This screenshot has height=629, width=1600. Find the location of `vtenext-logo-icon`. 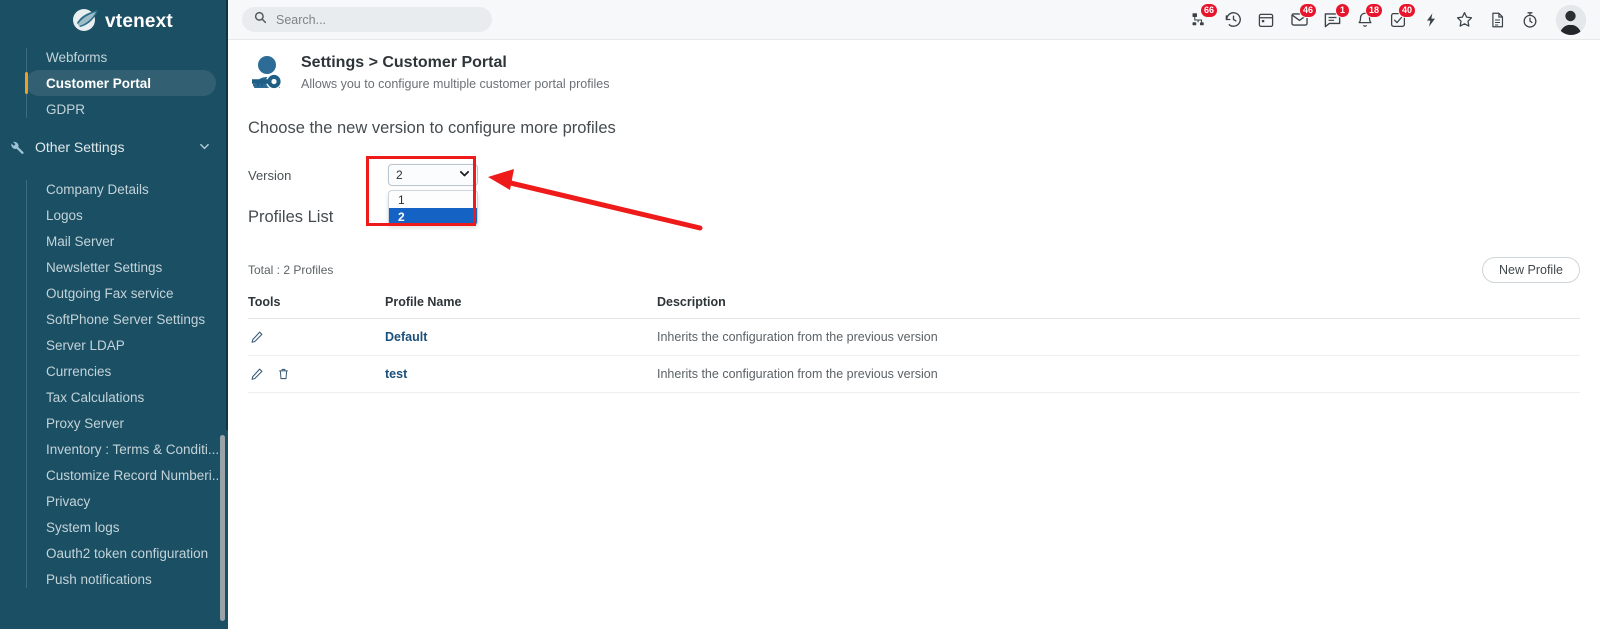

vtenext-logo-icon is located at coordinates (86, 22).